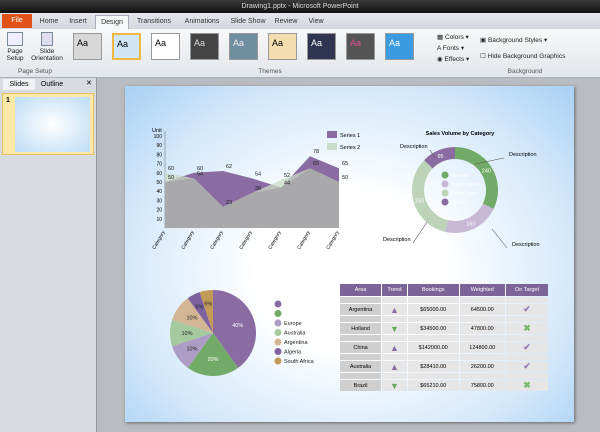  I want to click on pie-legend-swatch, so click(278, 323).